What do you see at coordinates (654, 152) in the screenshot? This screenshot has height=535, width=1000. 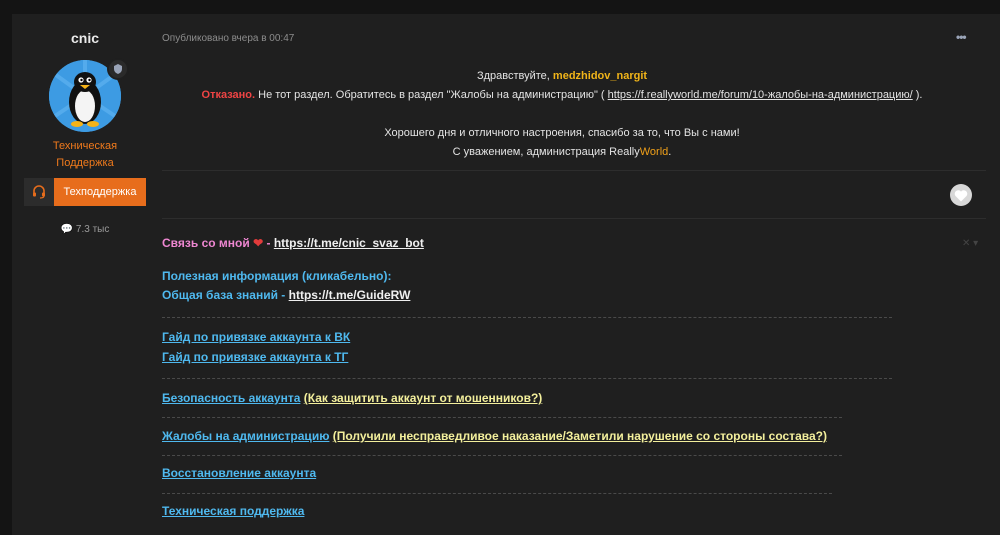 I see `regards-brand: World` at bounding box center [654, 152].